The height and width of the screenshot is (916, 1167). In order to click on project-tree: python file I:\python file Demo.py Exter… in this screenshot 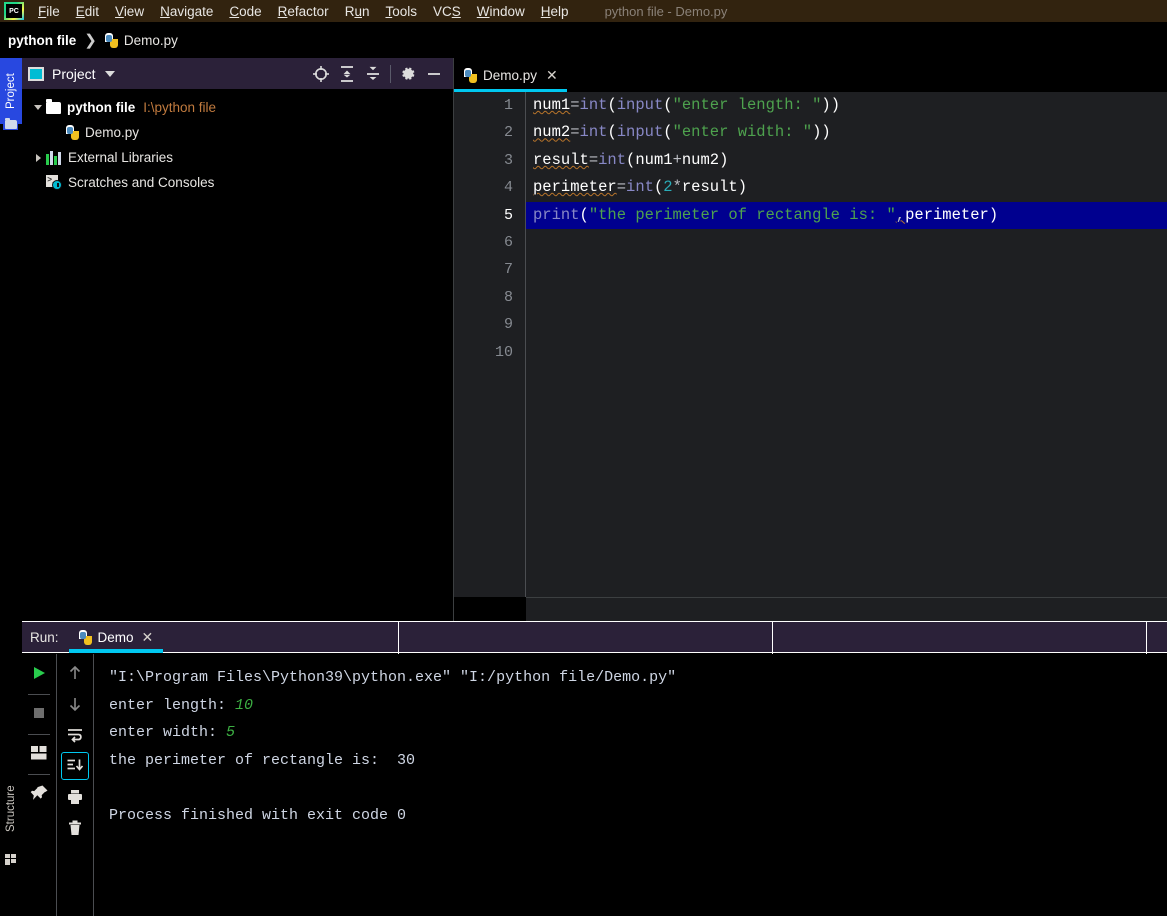, I will do `click(237, 142)`.